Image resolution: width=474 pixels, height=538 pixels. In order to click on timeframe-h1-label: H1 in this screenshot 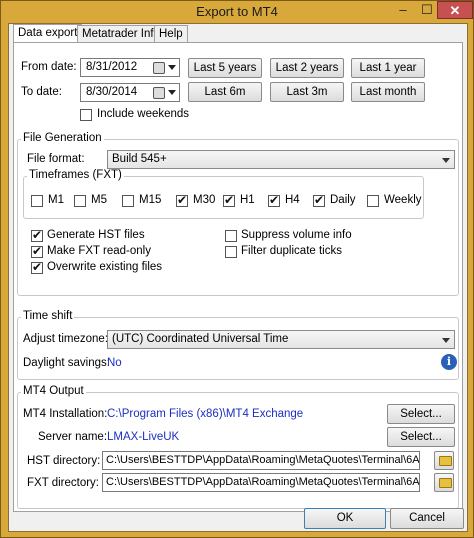, I will do `click(247, 200)`.